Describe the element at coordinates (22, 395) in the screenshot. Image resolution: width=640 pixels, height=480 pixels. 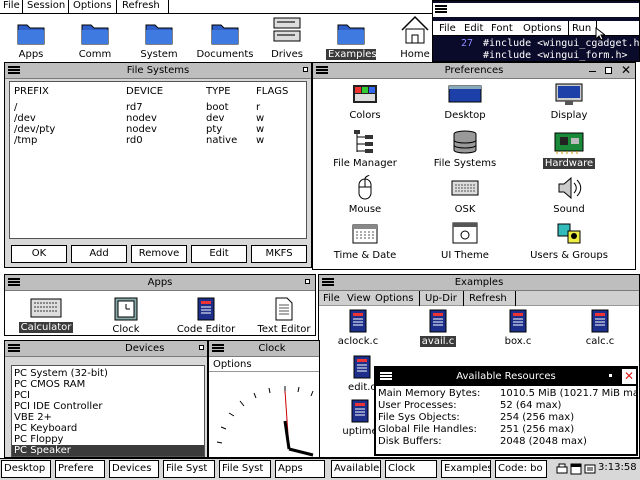
I see `list-item: PCI` at that location.